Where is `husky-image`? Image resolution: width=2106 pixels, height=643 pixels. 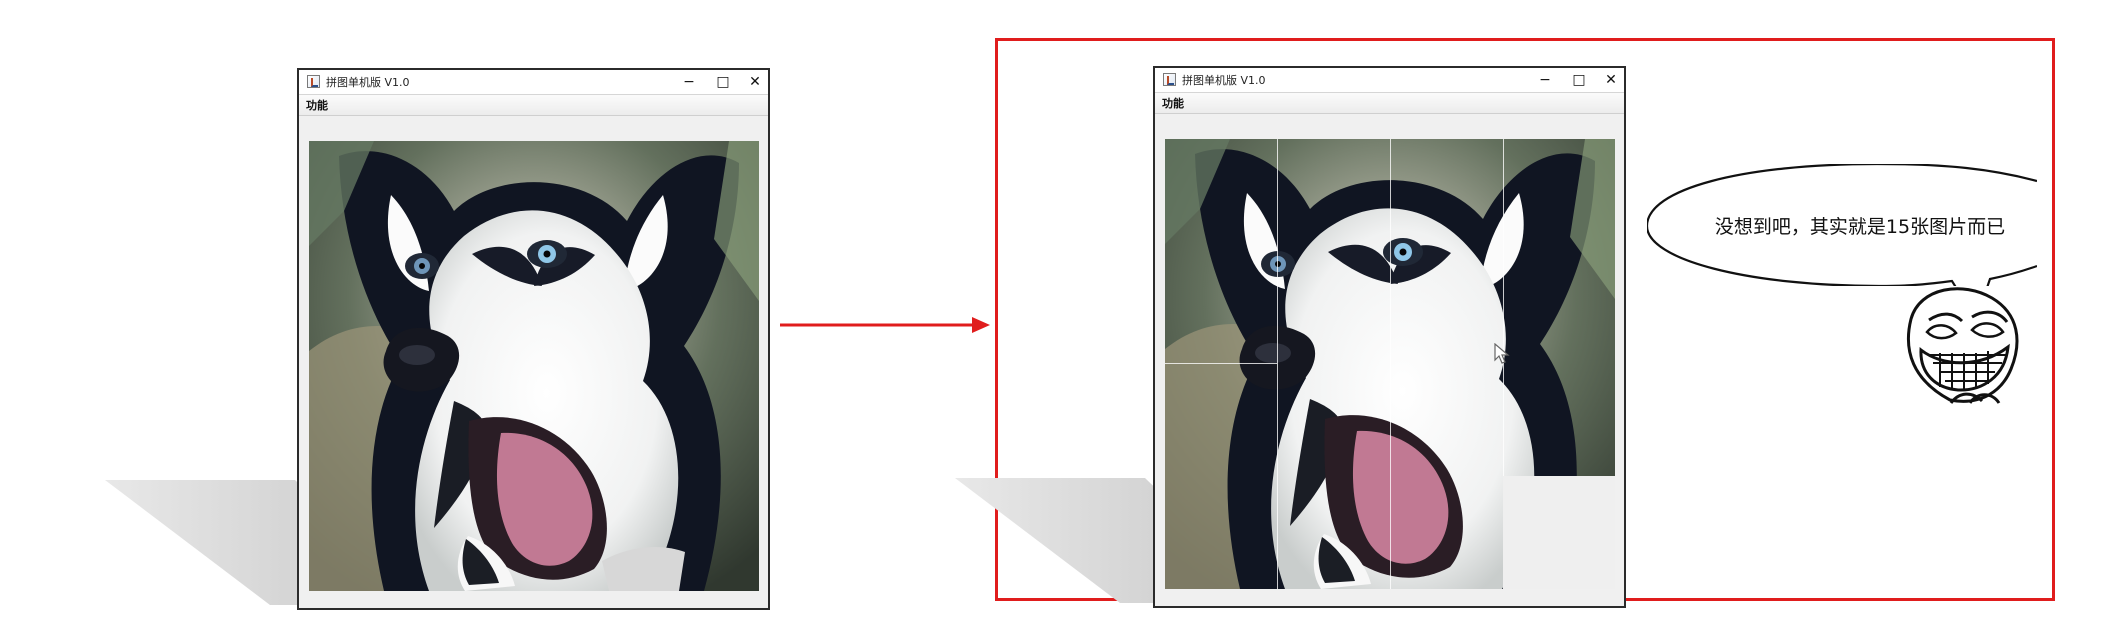
husky-image is located at coordinates (534, 366).